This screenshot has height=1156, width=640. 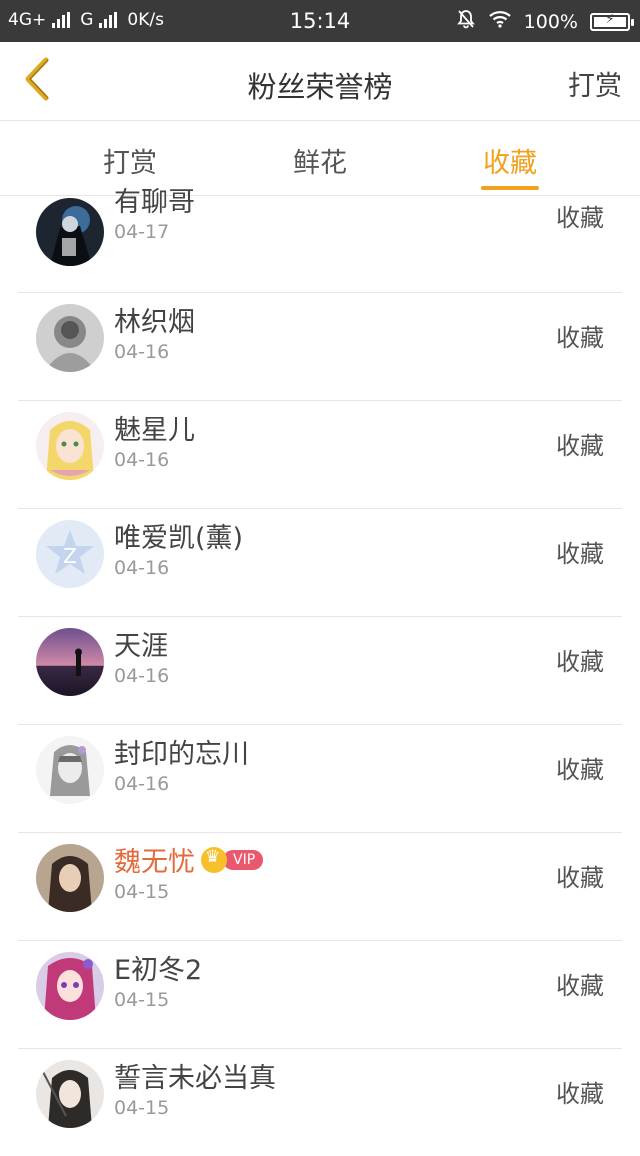 I want to click on list-item: 魏无忧 VIP 04-15 收藏, so click(x=320, y=886).